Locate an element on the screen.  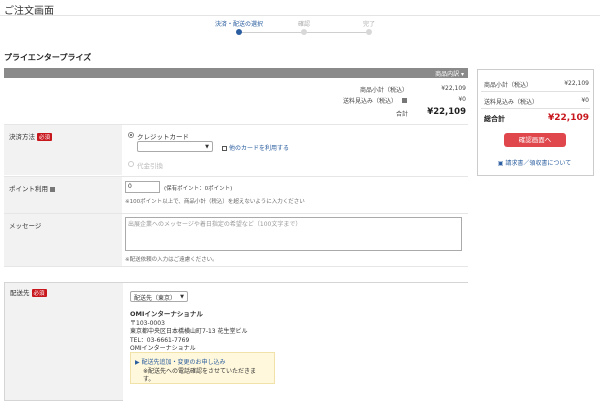
item-breakdown-bar: 商品内訳 ▾ is located at coordinates (236, 73).